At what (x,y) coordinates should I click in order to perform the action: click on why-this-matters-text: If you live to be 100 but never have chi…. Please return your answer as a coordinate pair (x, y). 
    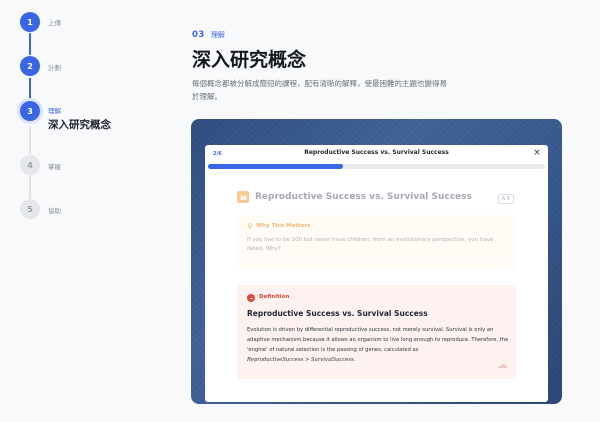
    Looking at the image, I should click on (370, 244).